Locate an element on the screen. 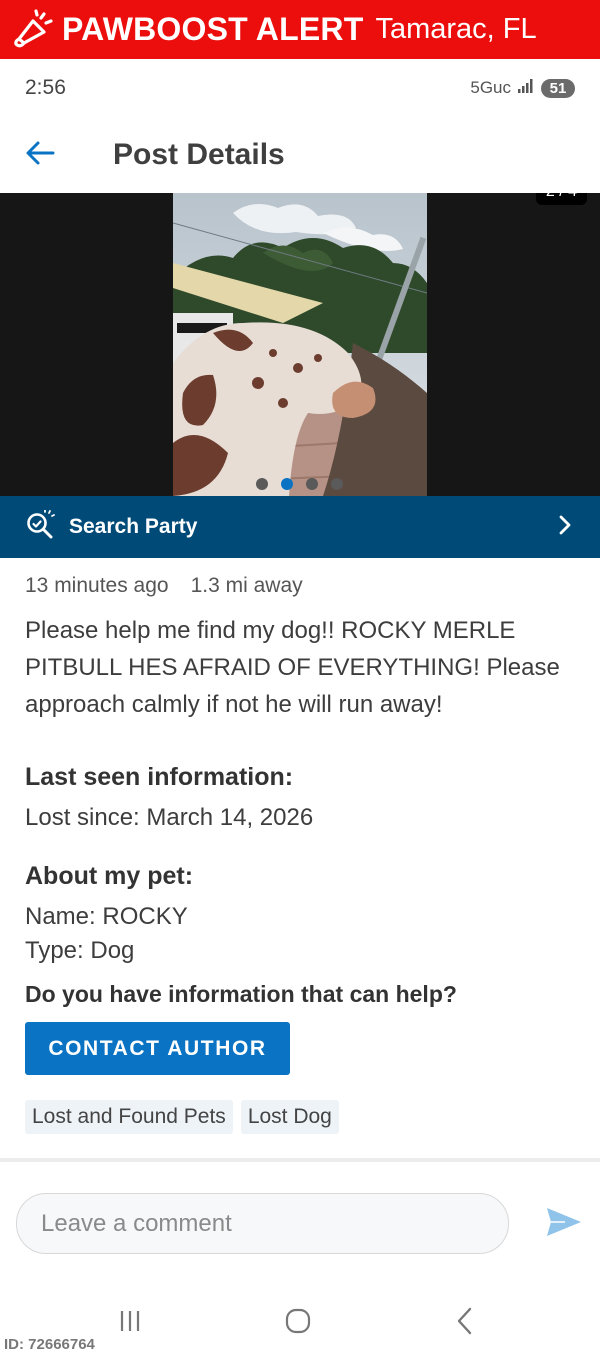  banner-brand: PAWBOOST ALERT is located at coordinates (213, 29).